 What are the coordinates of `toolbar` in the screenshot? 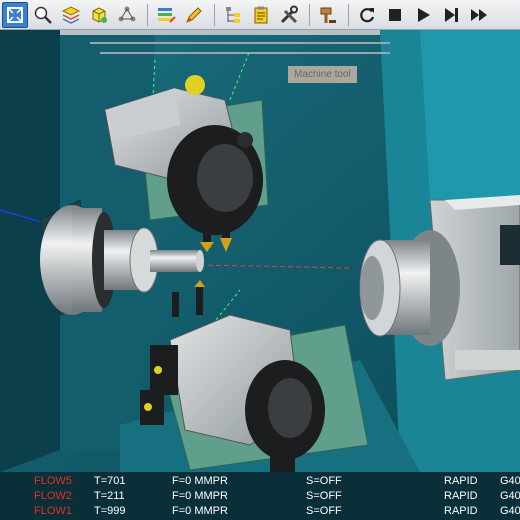 It's located at (260, 15).